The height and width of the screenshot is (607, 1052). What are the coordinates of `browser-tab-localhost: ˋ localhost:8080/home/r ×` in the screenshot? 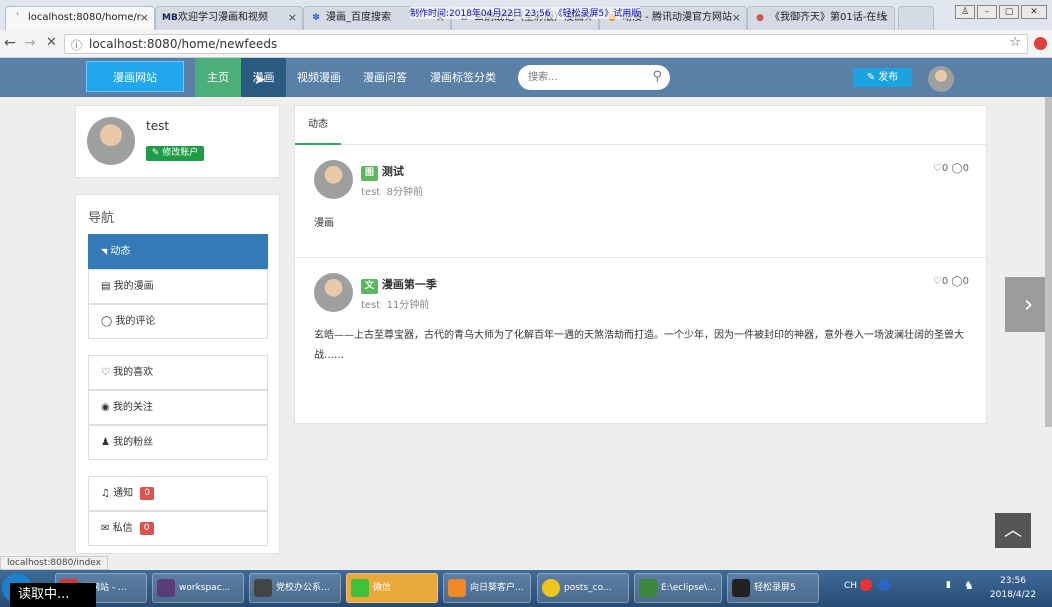 It's located at (80, 18).